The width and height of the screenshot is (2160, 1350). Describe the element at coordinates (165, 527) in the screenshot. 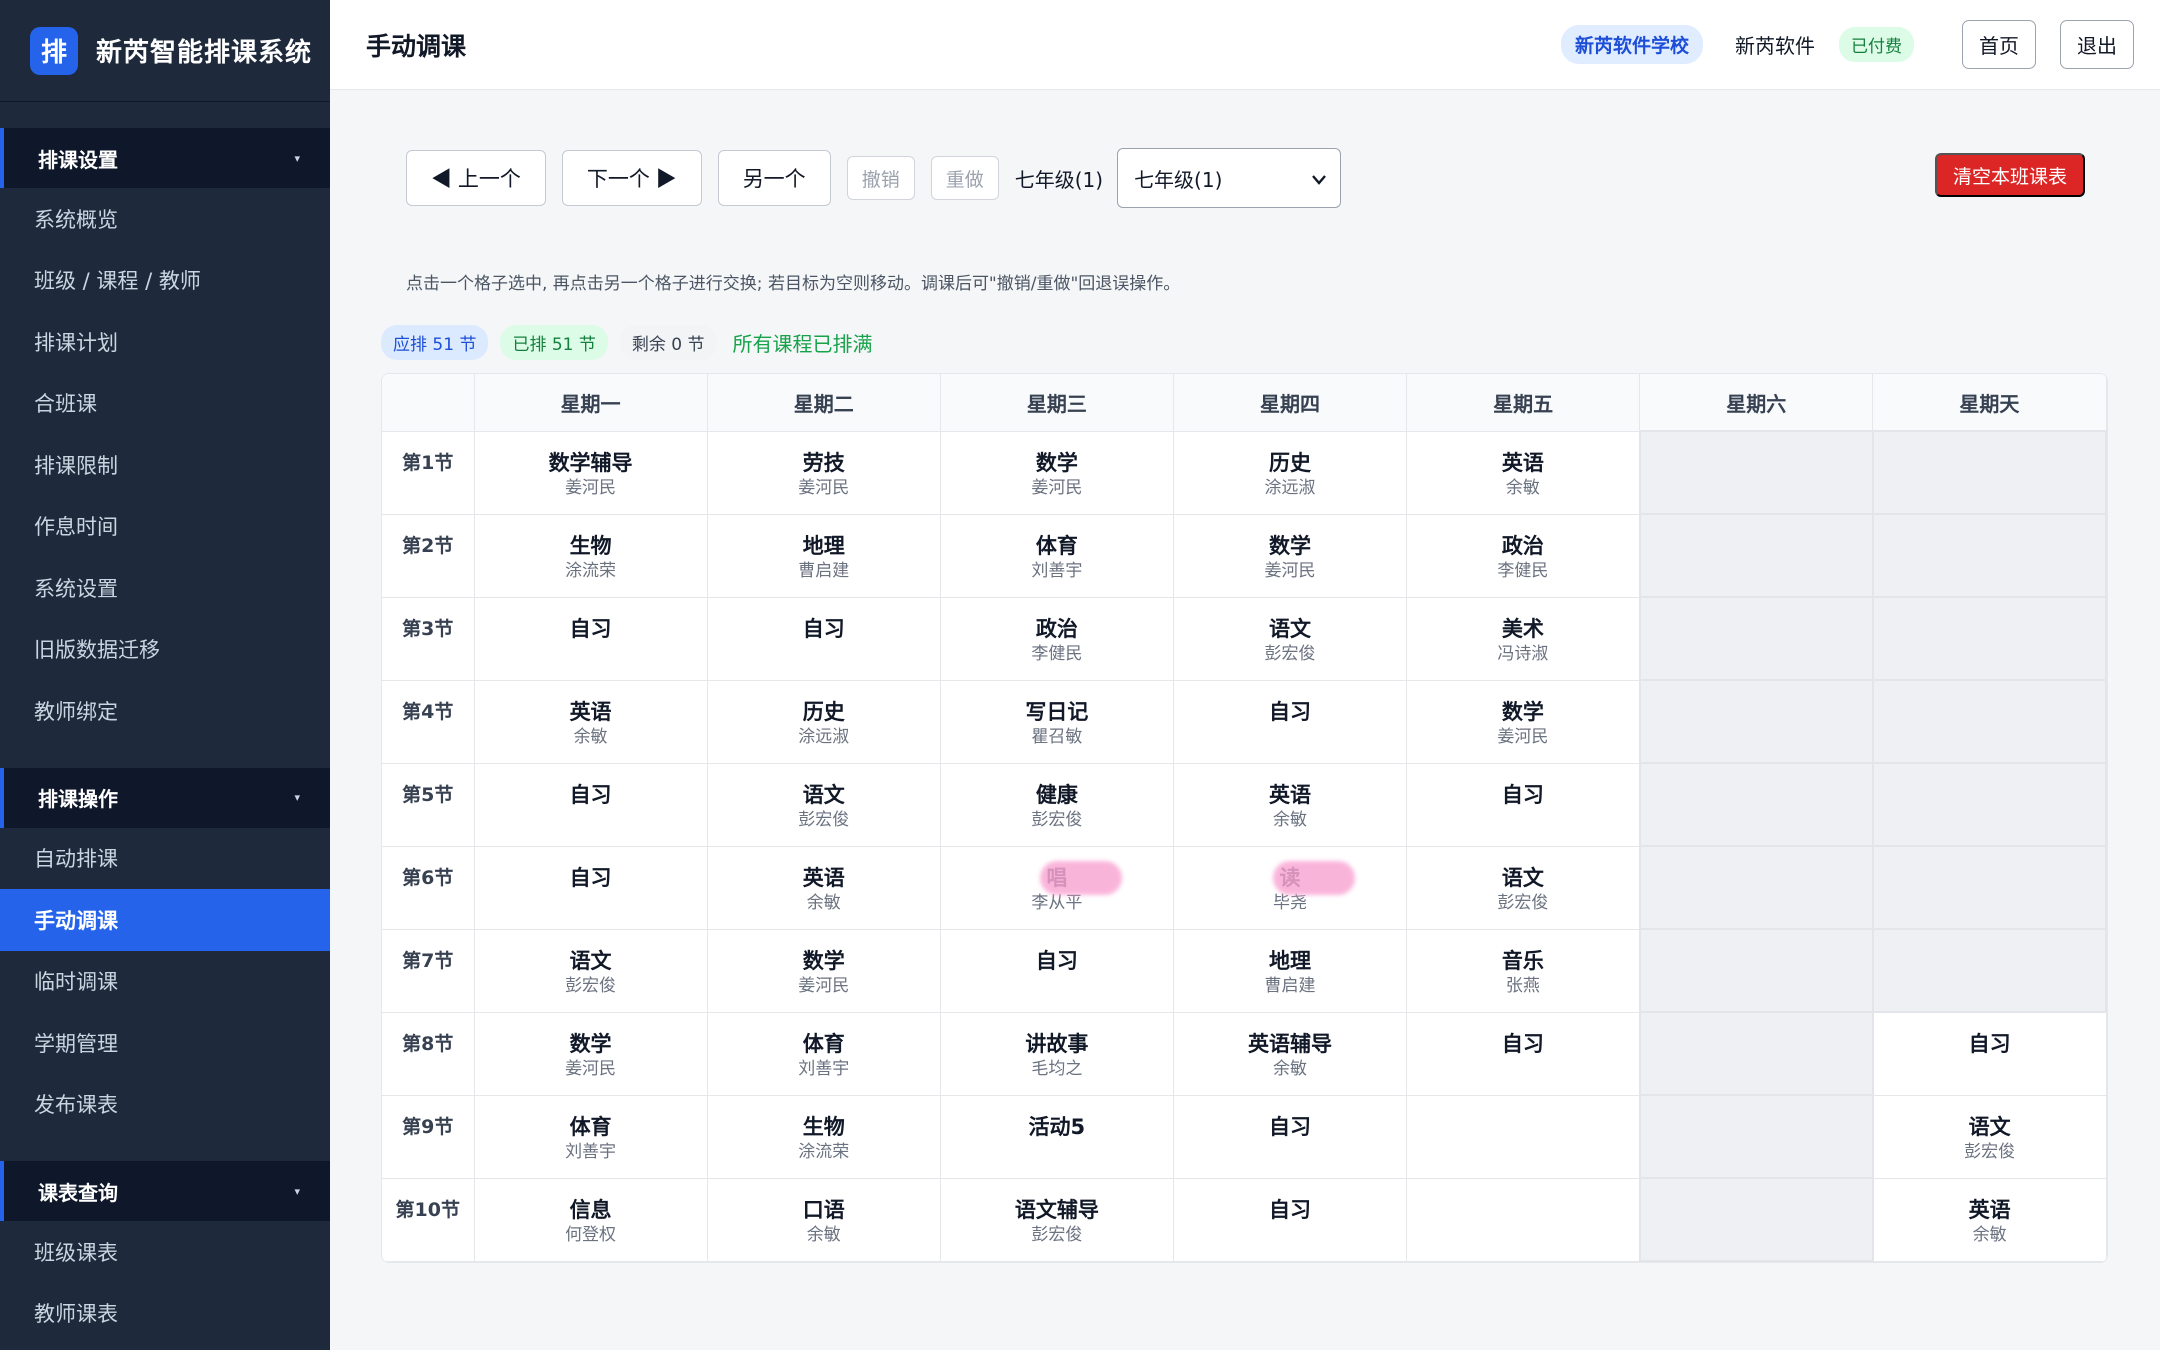

I see `sidebar-item: 作息时间` at that location.